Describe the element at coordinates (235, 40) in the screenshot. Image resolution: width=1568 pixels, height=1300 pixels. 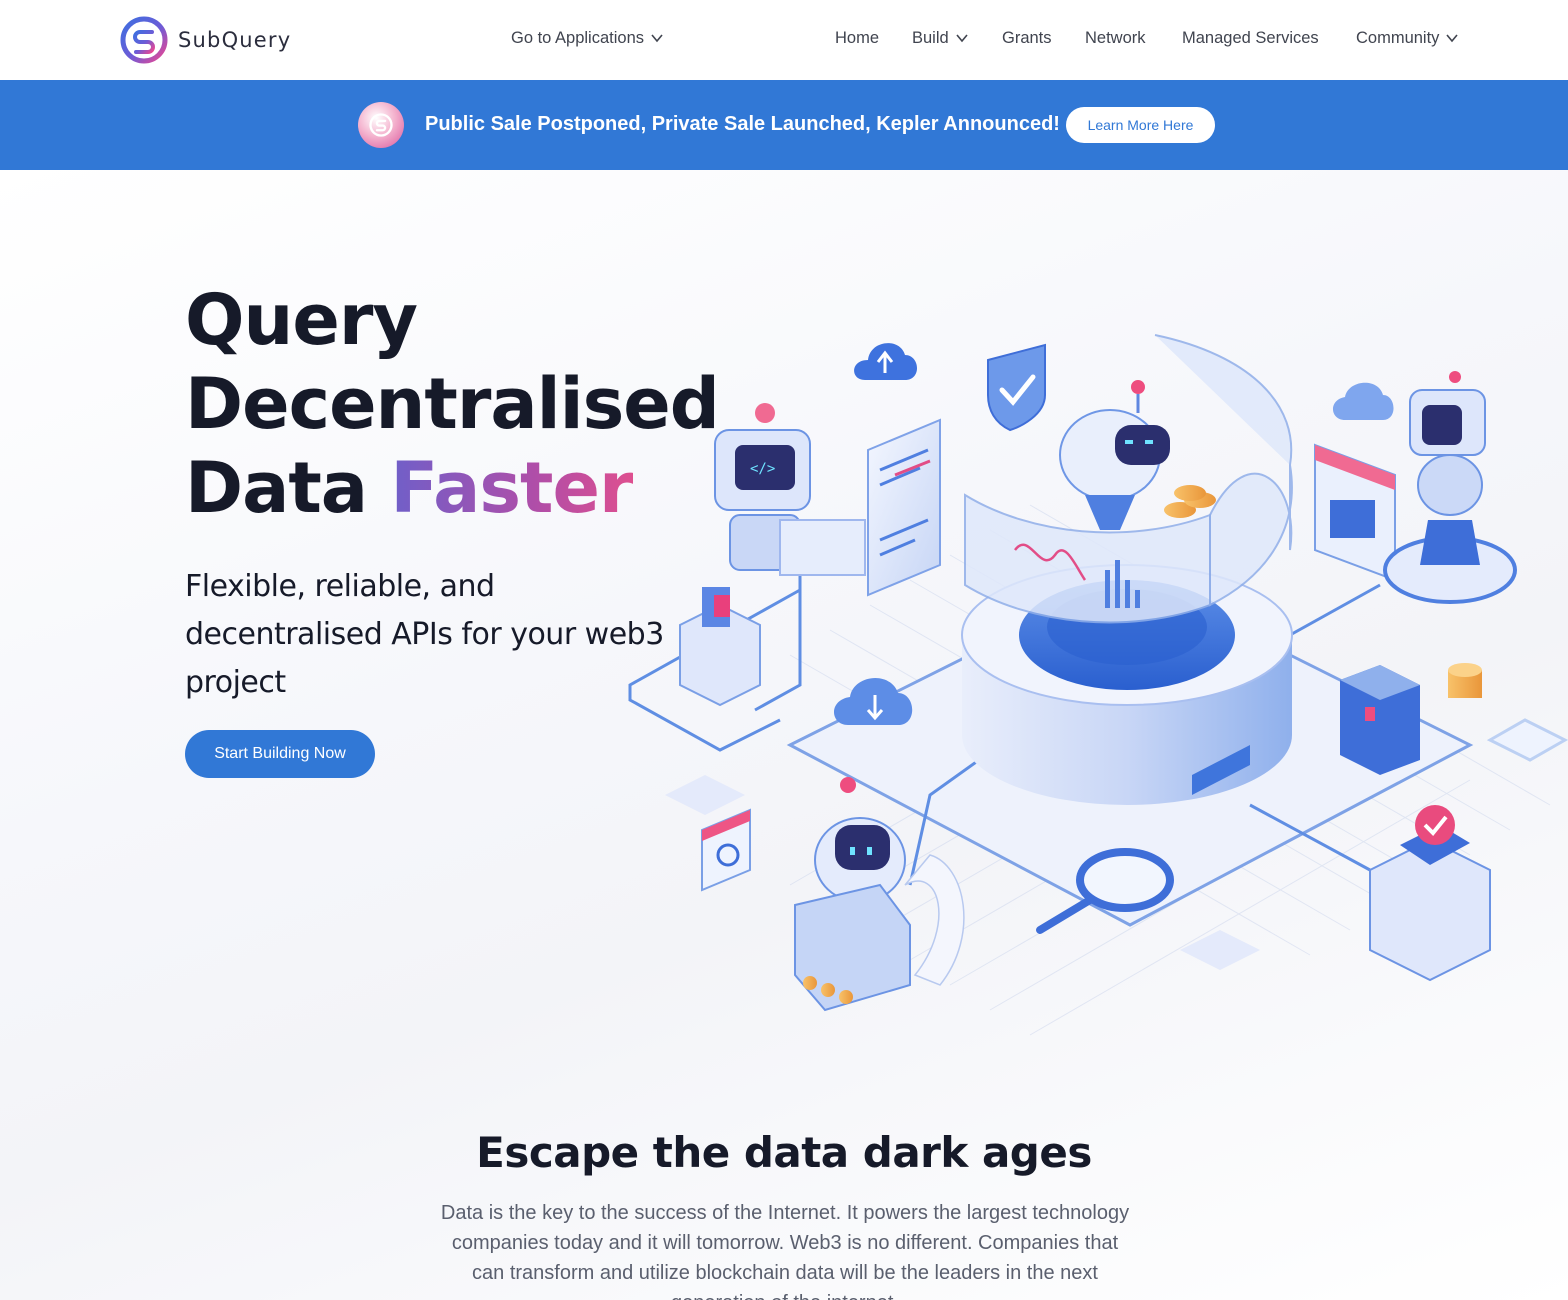
I see `brand-name: SubQuery` at that location.